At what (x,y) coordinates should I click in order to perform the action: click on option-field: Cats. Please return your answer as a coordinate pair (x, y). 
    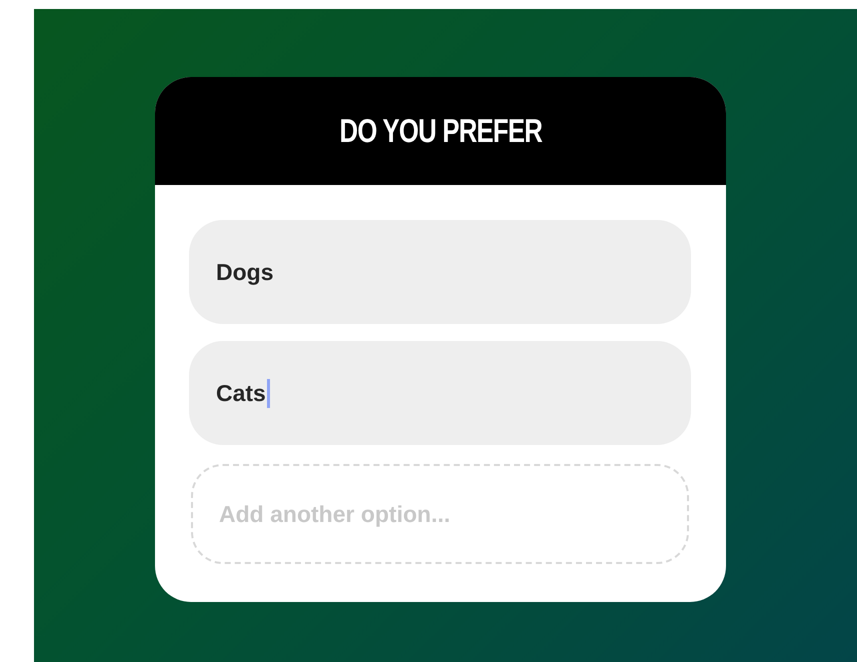
    Looking at the image, I should click on (440, 393).